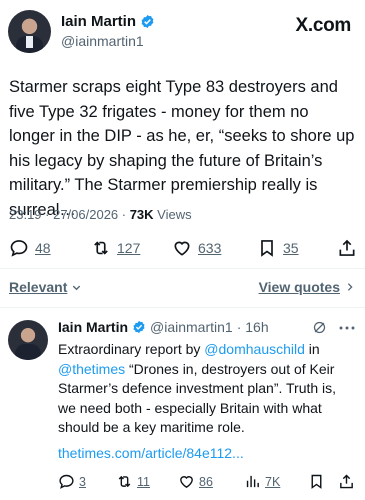  I want to click on reply-views-count: 7K, so click(273, 481).